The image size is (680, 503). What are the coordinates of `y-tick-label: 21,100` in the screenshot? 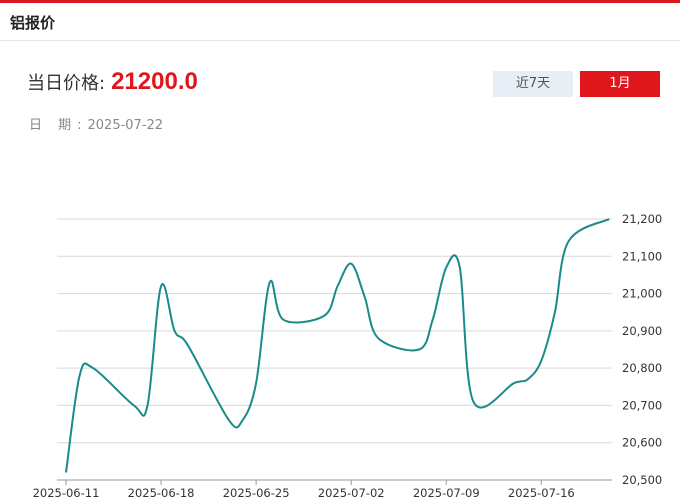 It's located at (642, 256).